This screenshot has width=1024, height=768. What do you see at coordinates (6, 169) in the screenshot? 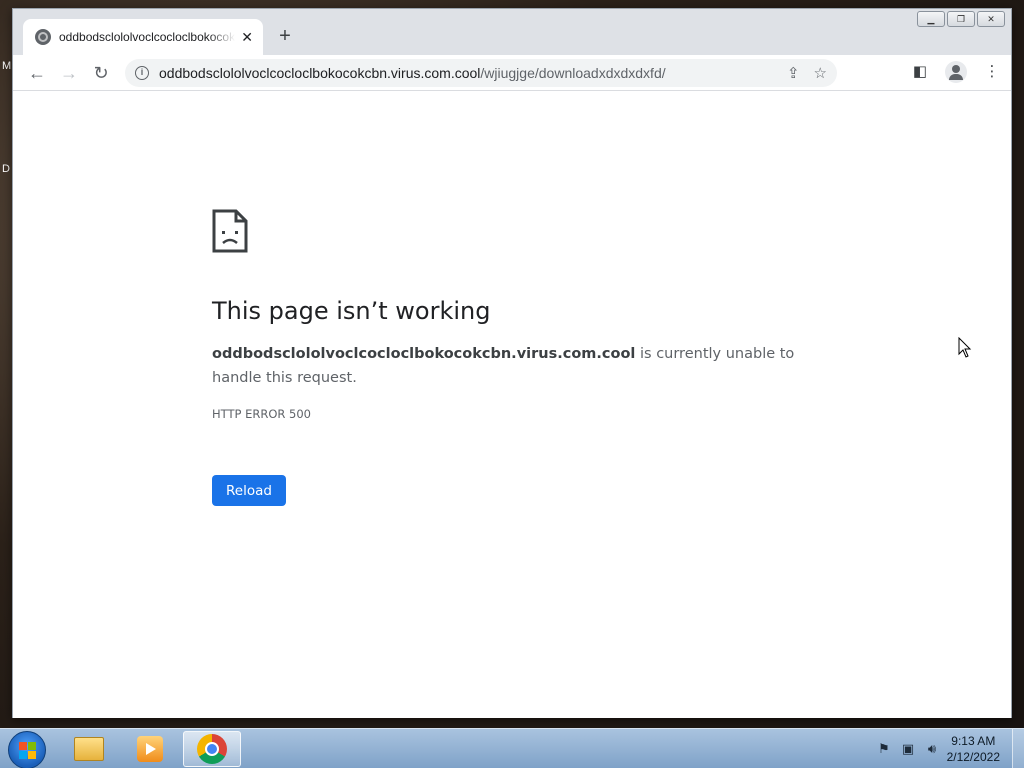
I see `desktop-edge-label: D` at bounding box center [6, 169].